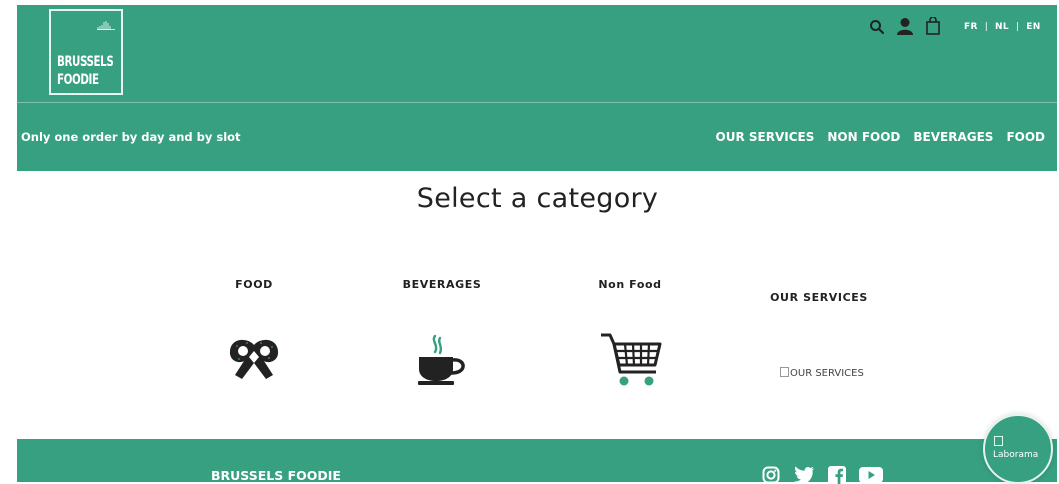  Describe the element at coordinates (85, 62) in the screenshot. I see `logo-text-line1: BRUSSELS` at that location.